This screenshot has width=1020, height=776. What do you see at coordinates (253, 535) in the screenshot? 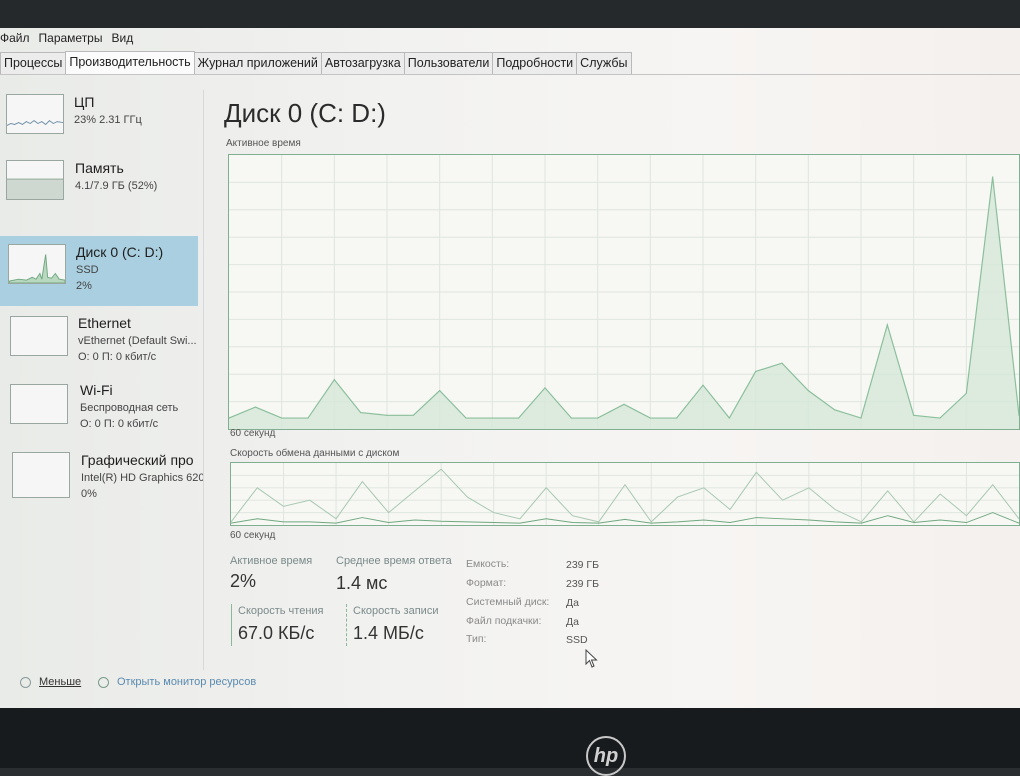
I see `chart2-time-label: 60 секунд` at bounding box center [253, 535].